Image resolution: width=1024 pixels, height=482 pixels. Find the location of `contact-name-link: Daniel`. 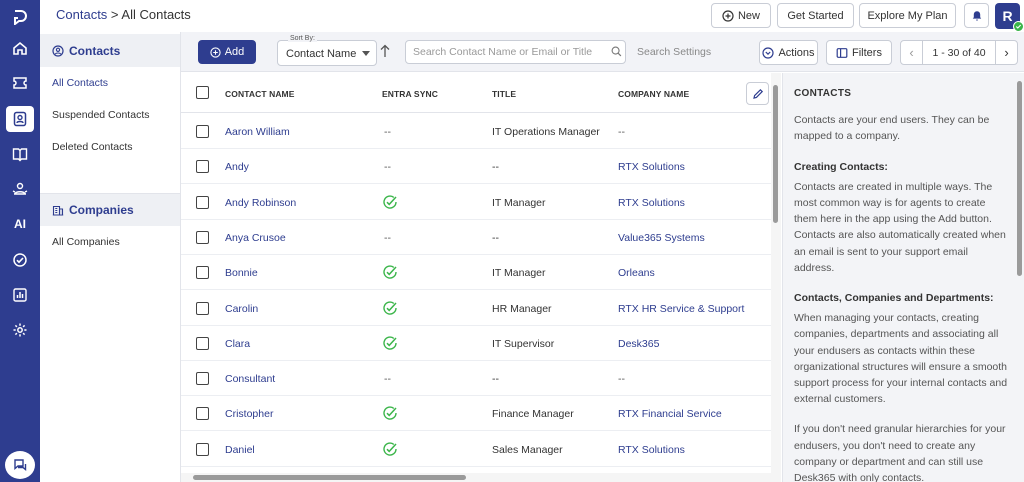

contact-name-link: Daniel is located at coordinates (240, 450).